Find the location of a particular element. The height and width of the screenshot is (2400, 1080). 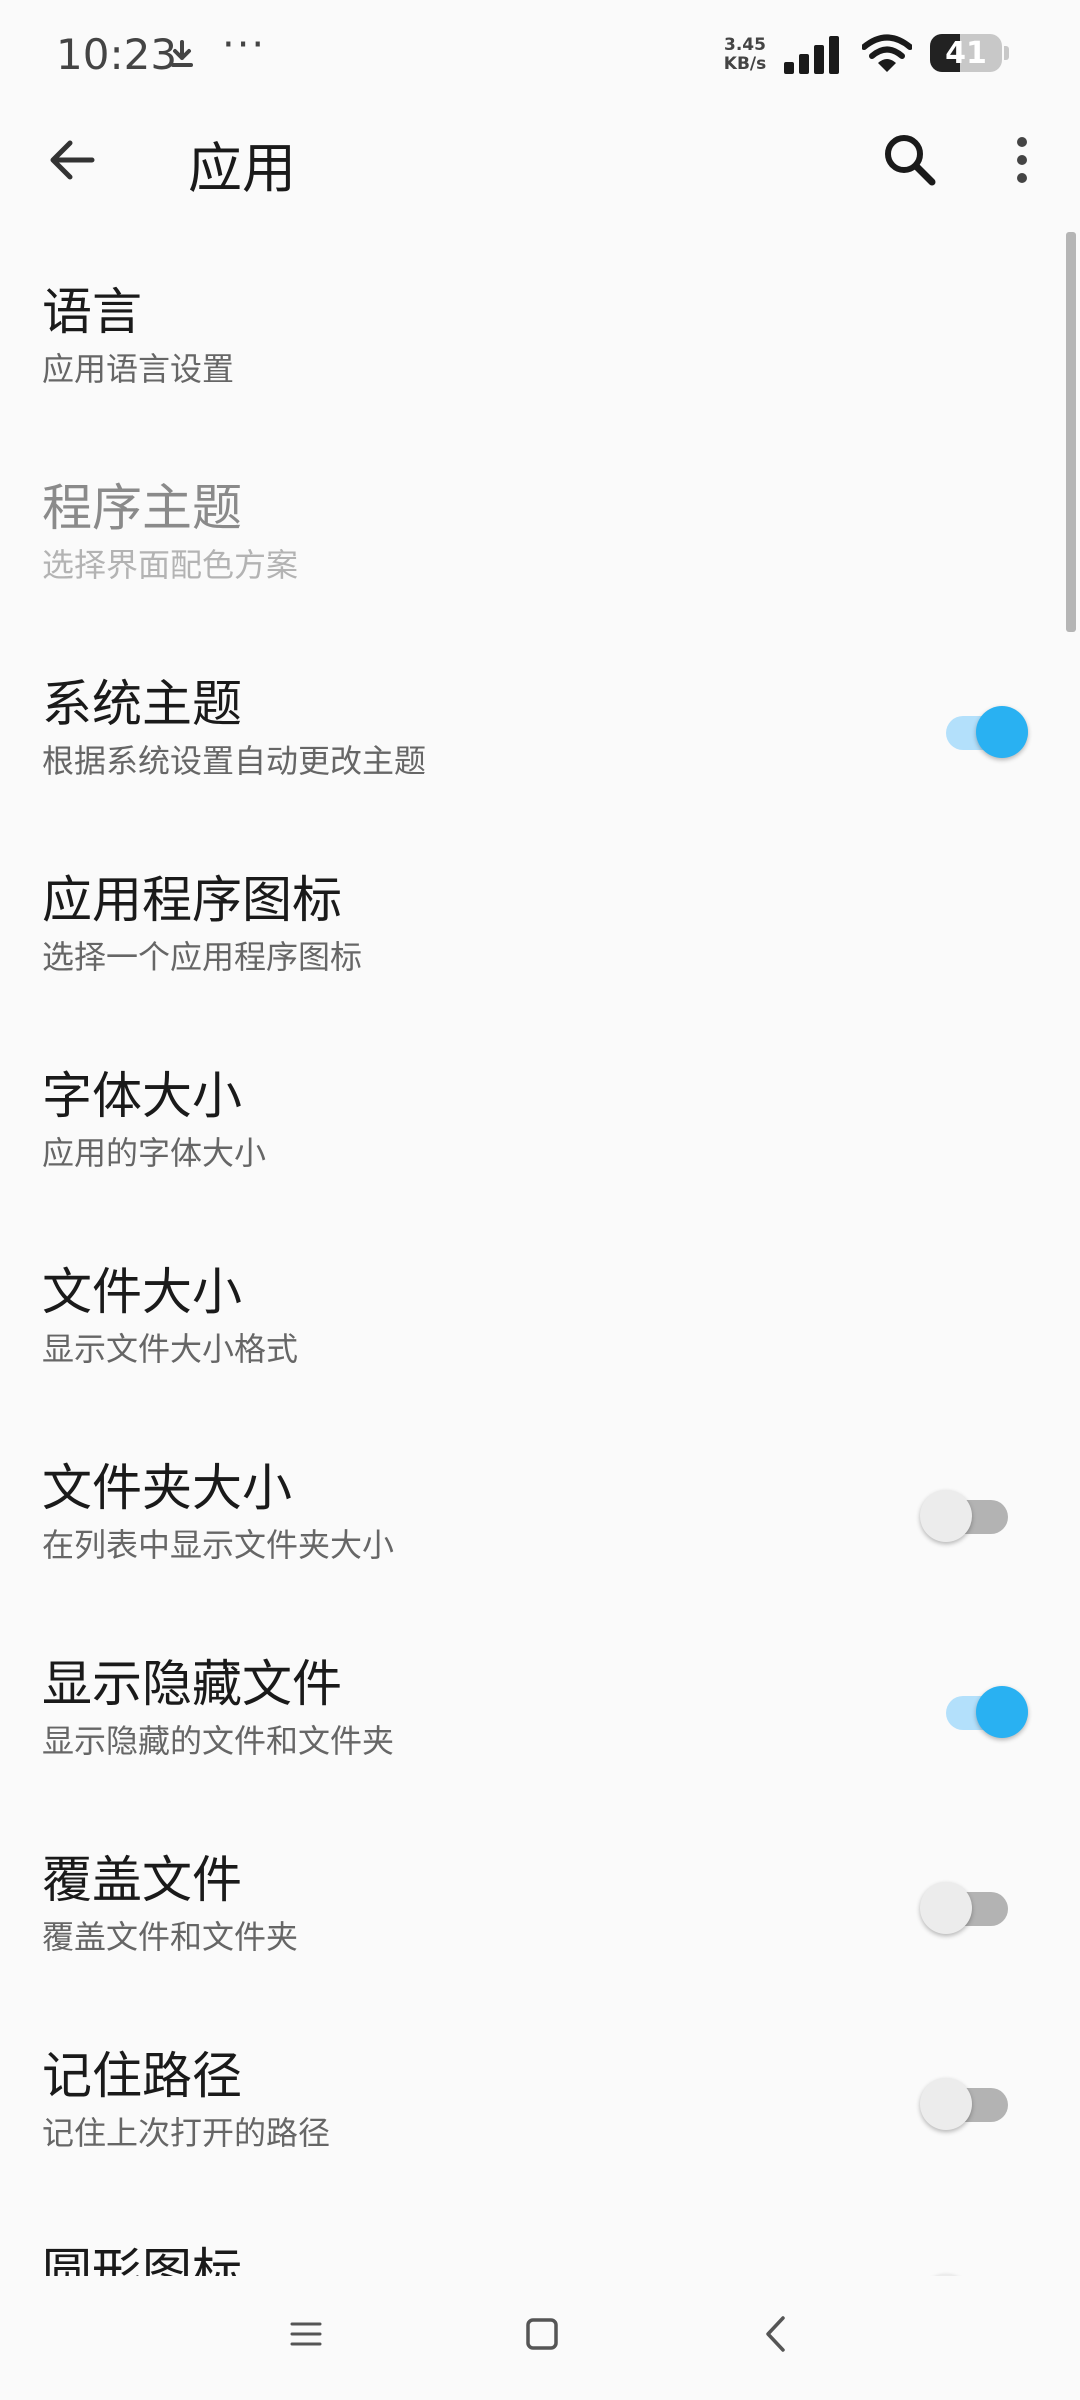

setting-title: 语言 is located at coordinates (92, 312).